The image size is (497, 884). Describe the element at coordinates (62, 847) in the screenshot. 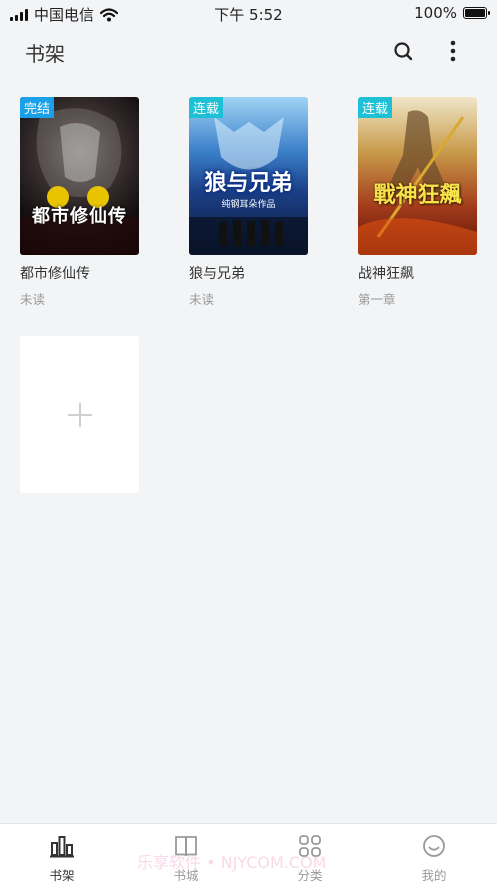

I see `bookshelf-icon` at that location.